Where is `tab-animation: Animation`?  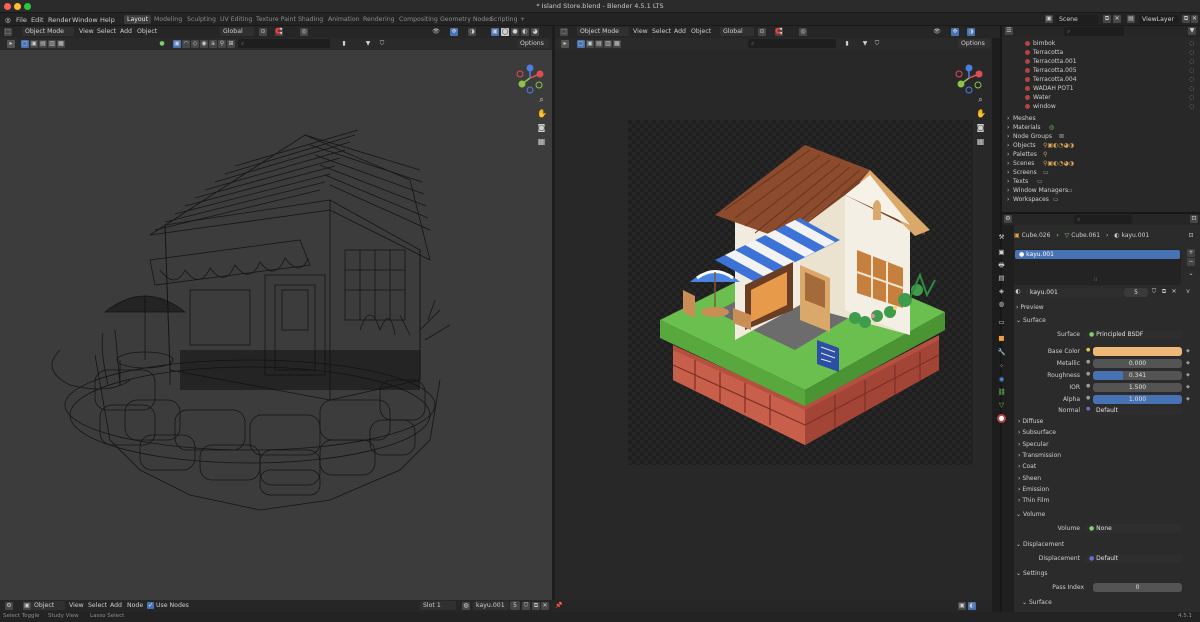 tab-animation: Animation is located at coordinates (344, 19).